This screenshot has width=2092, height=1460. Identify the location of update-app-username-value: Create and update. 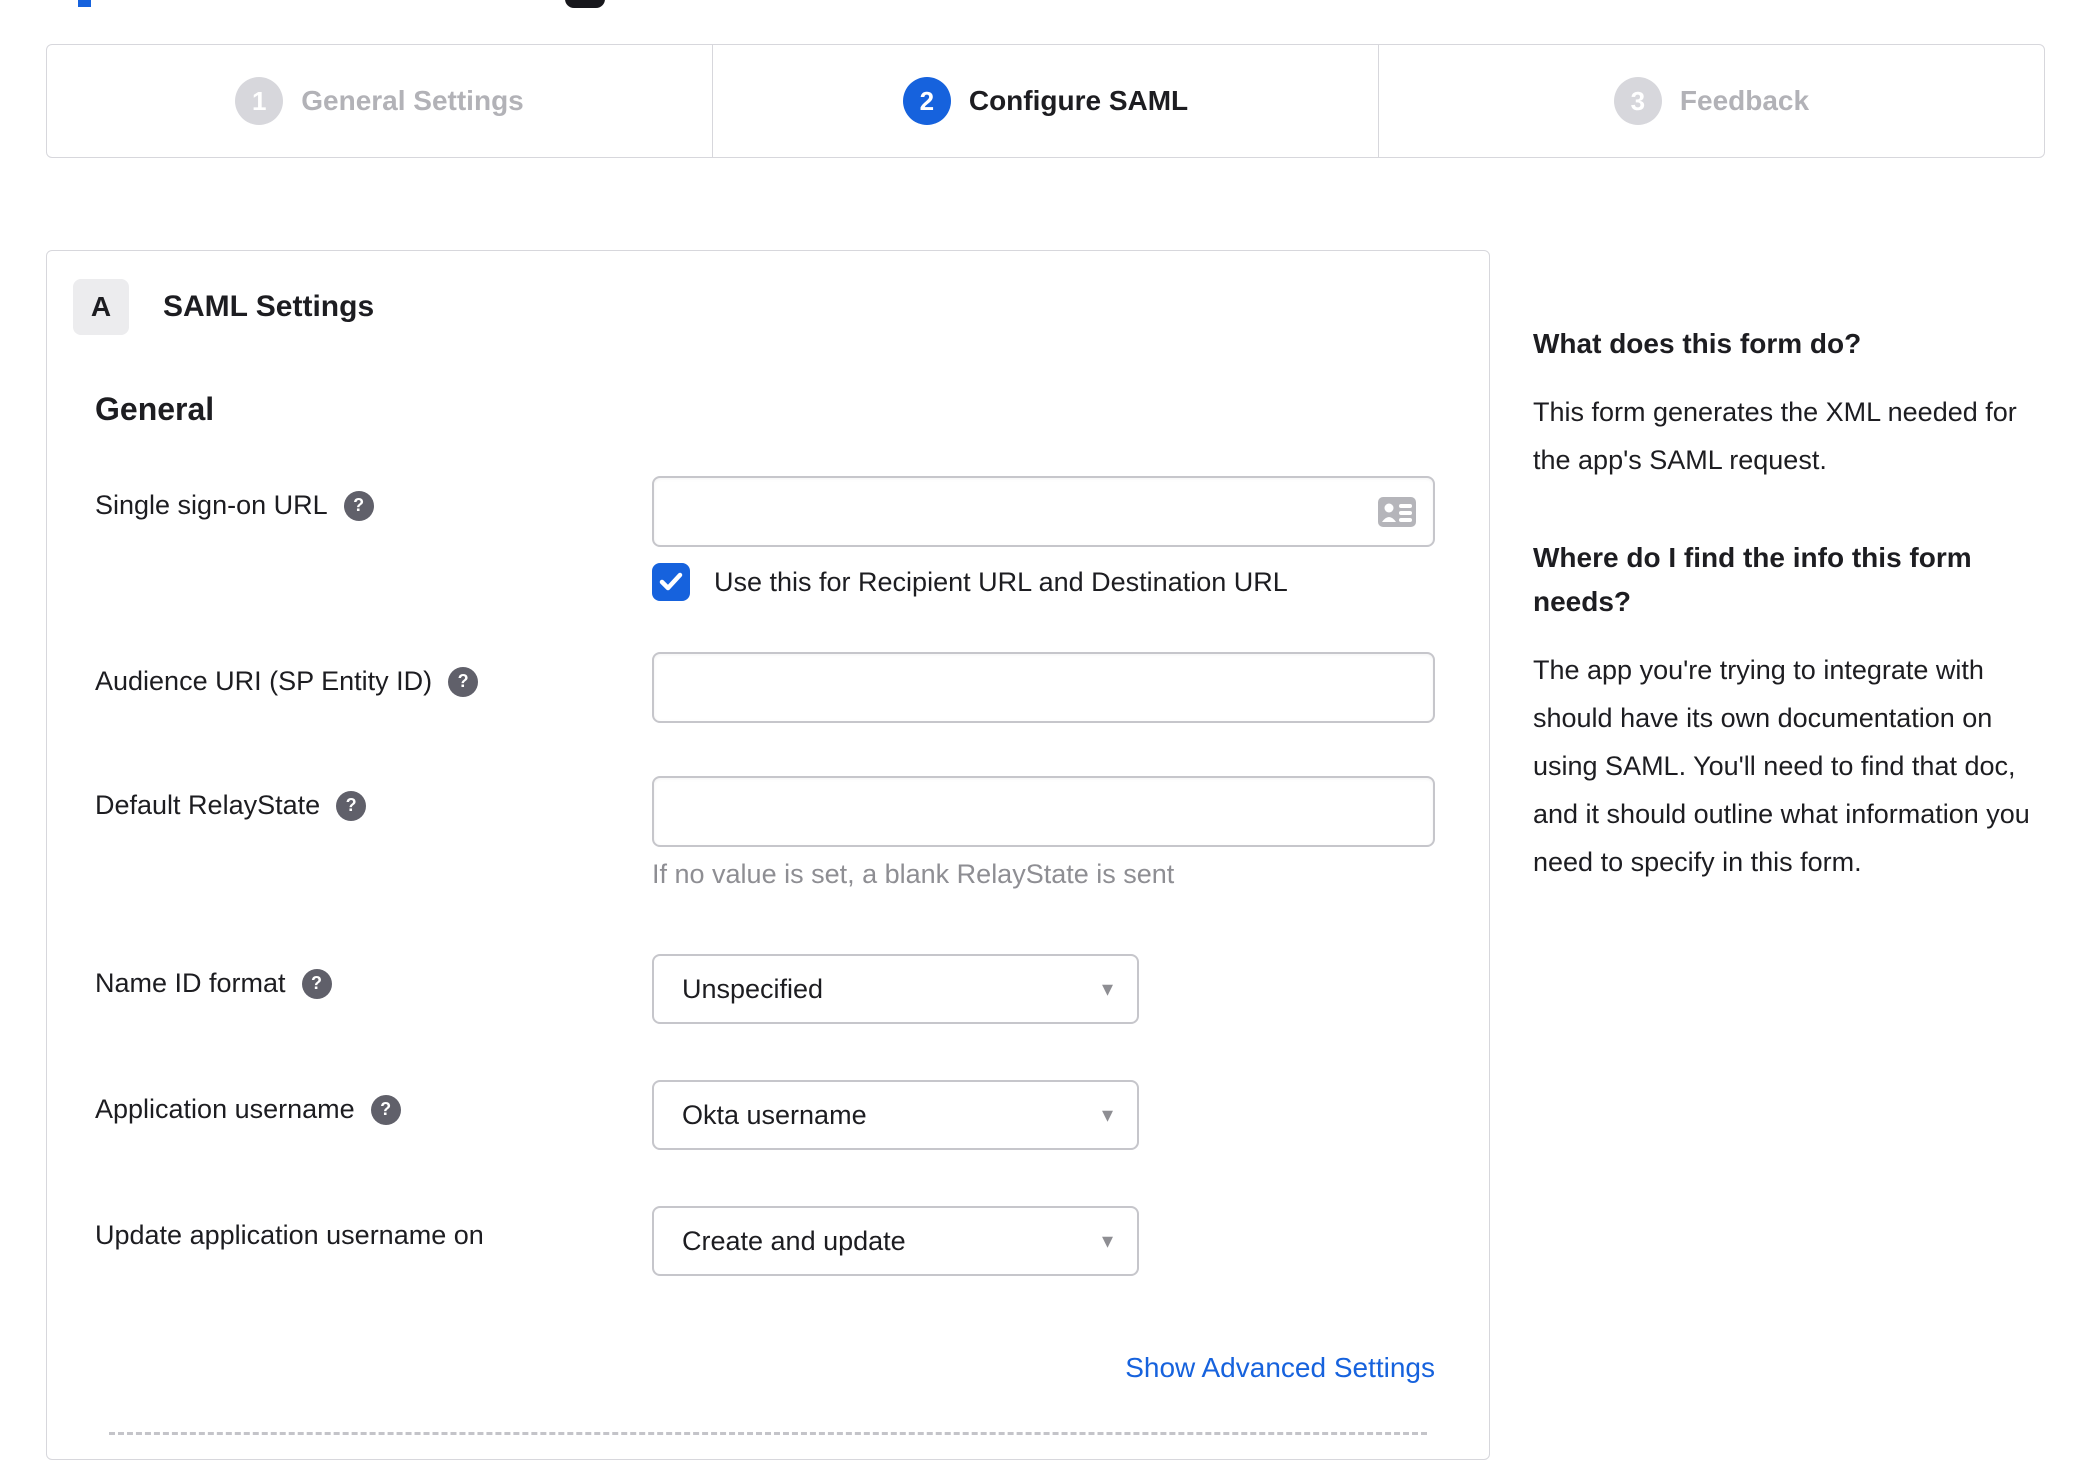
(794, 1240).